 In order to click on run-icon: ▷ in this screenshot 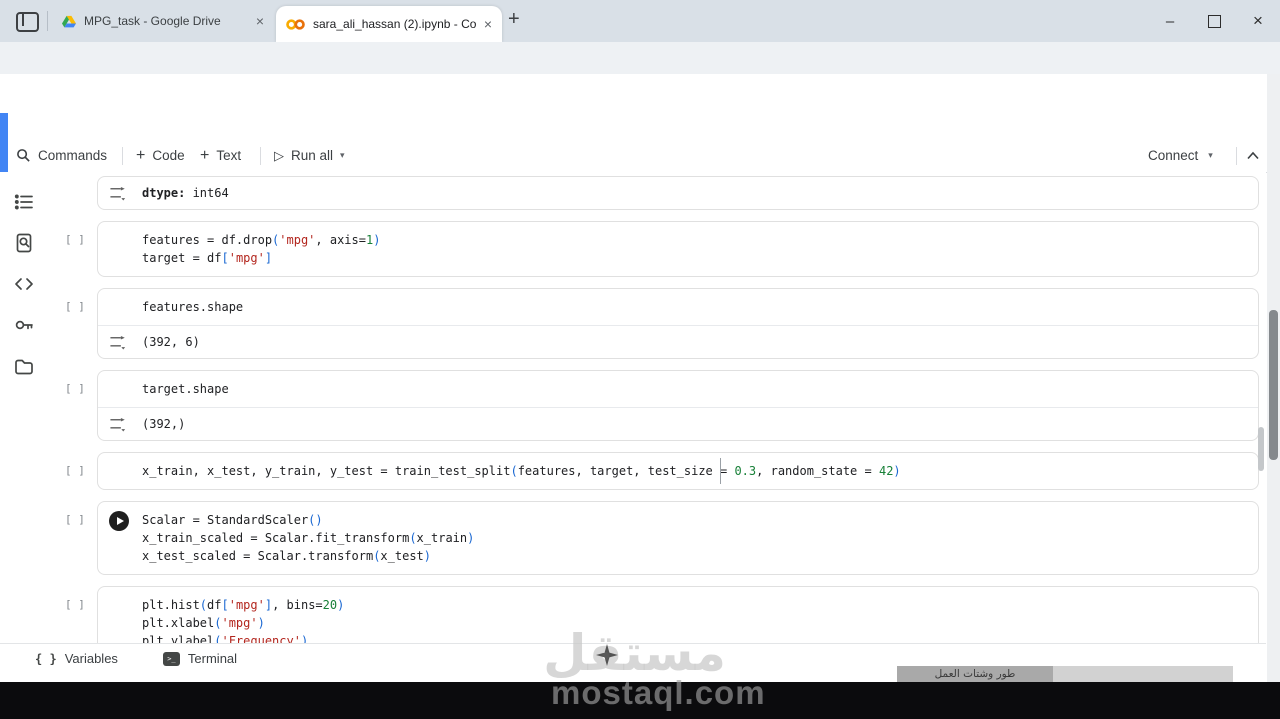, I will do `click(279, 155)`.